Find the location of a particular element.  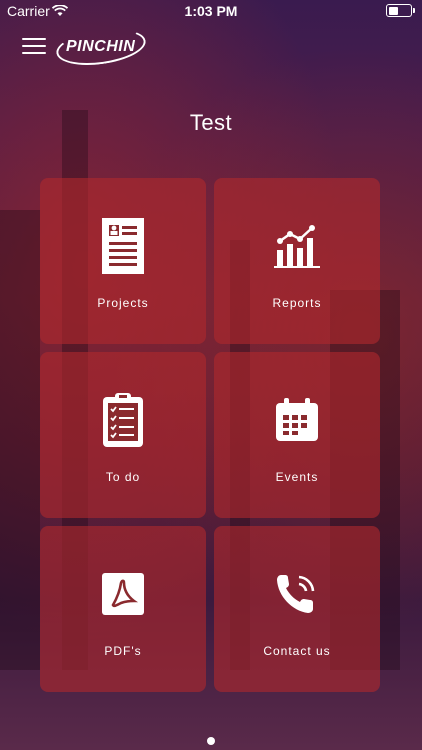

tile-contact-us: Contact us is located at coordinates (297, 609).